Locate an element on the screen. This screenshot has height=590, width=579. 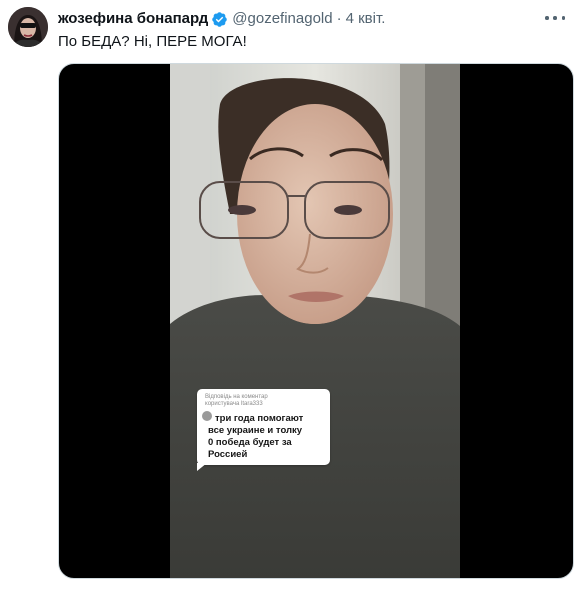
comment-reply-line1: Відповідь на коментар is located at coordinates (236, 397).